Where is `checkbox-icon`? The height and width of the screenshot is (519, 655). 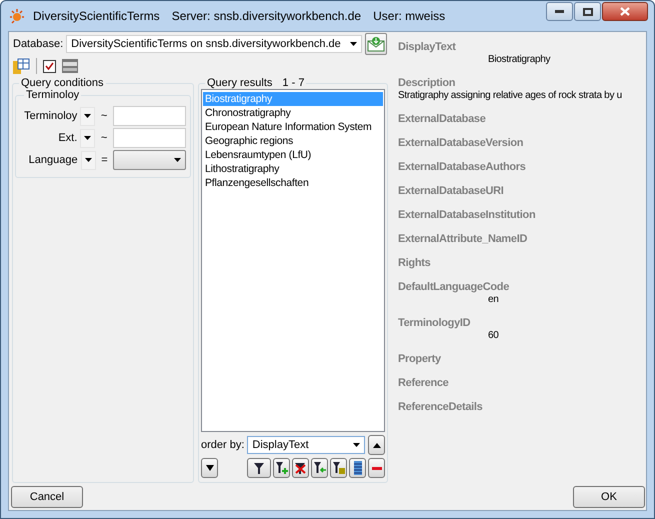 checkbox-icon is located at coordinates (49, 66).